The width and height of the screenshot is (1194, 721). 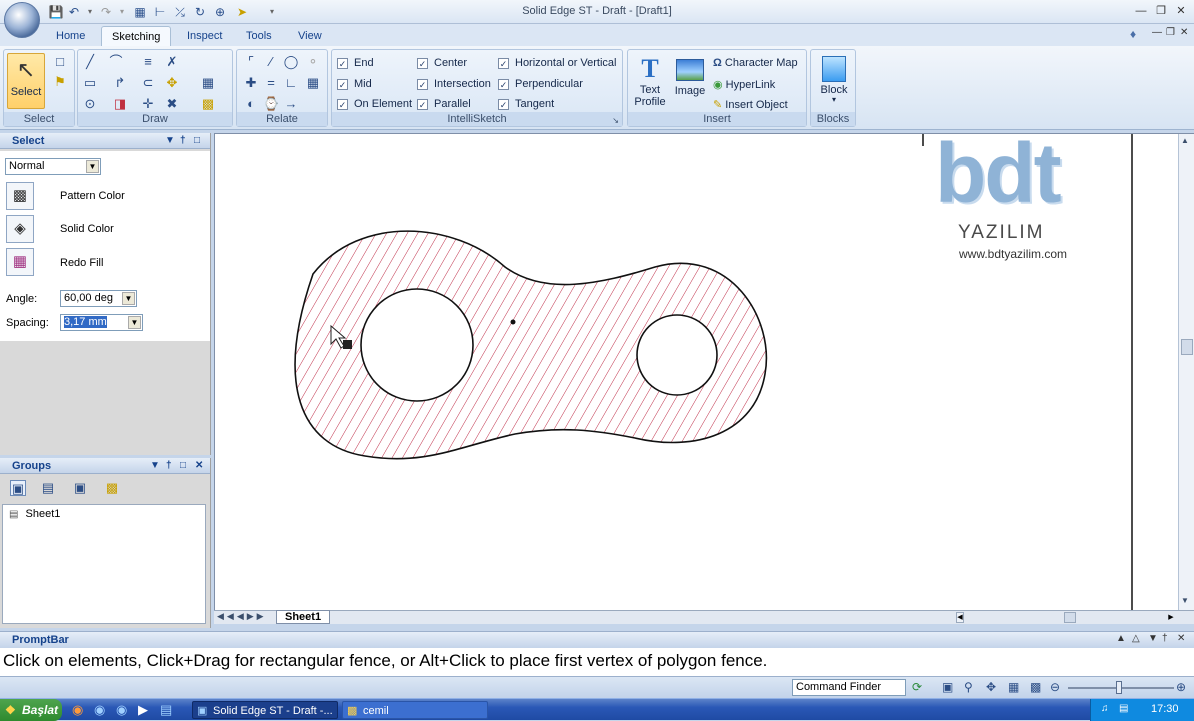 What do you see at coordinates (355, 63) in the screenshot?
I see `intellisketch-end: ✓ End` at bounding box center [355, 63].